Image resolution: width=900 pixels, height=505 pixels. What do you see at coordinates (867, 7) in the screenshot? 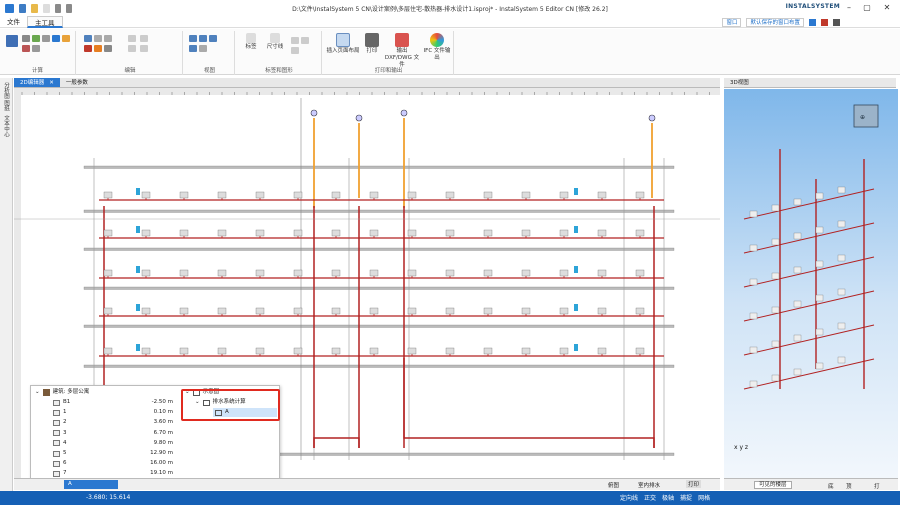
I see `maximize-icon: ▢` at bounding box center [867, 7].